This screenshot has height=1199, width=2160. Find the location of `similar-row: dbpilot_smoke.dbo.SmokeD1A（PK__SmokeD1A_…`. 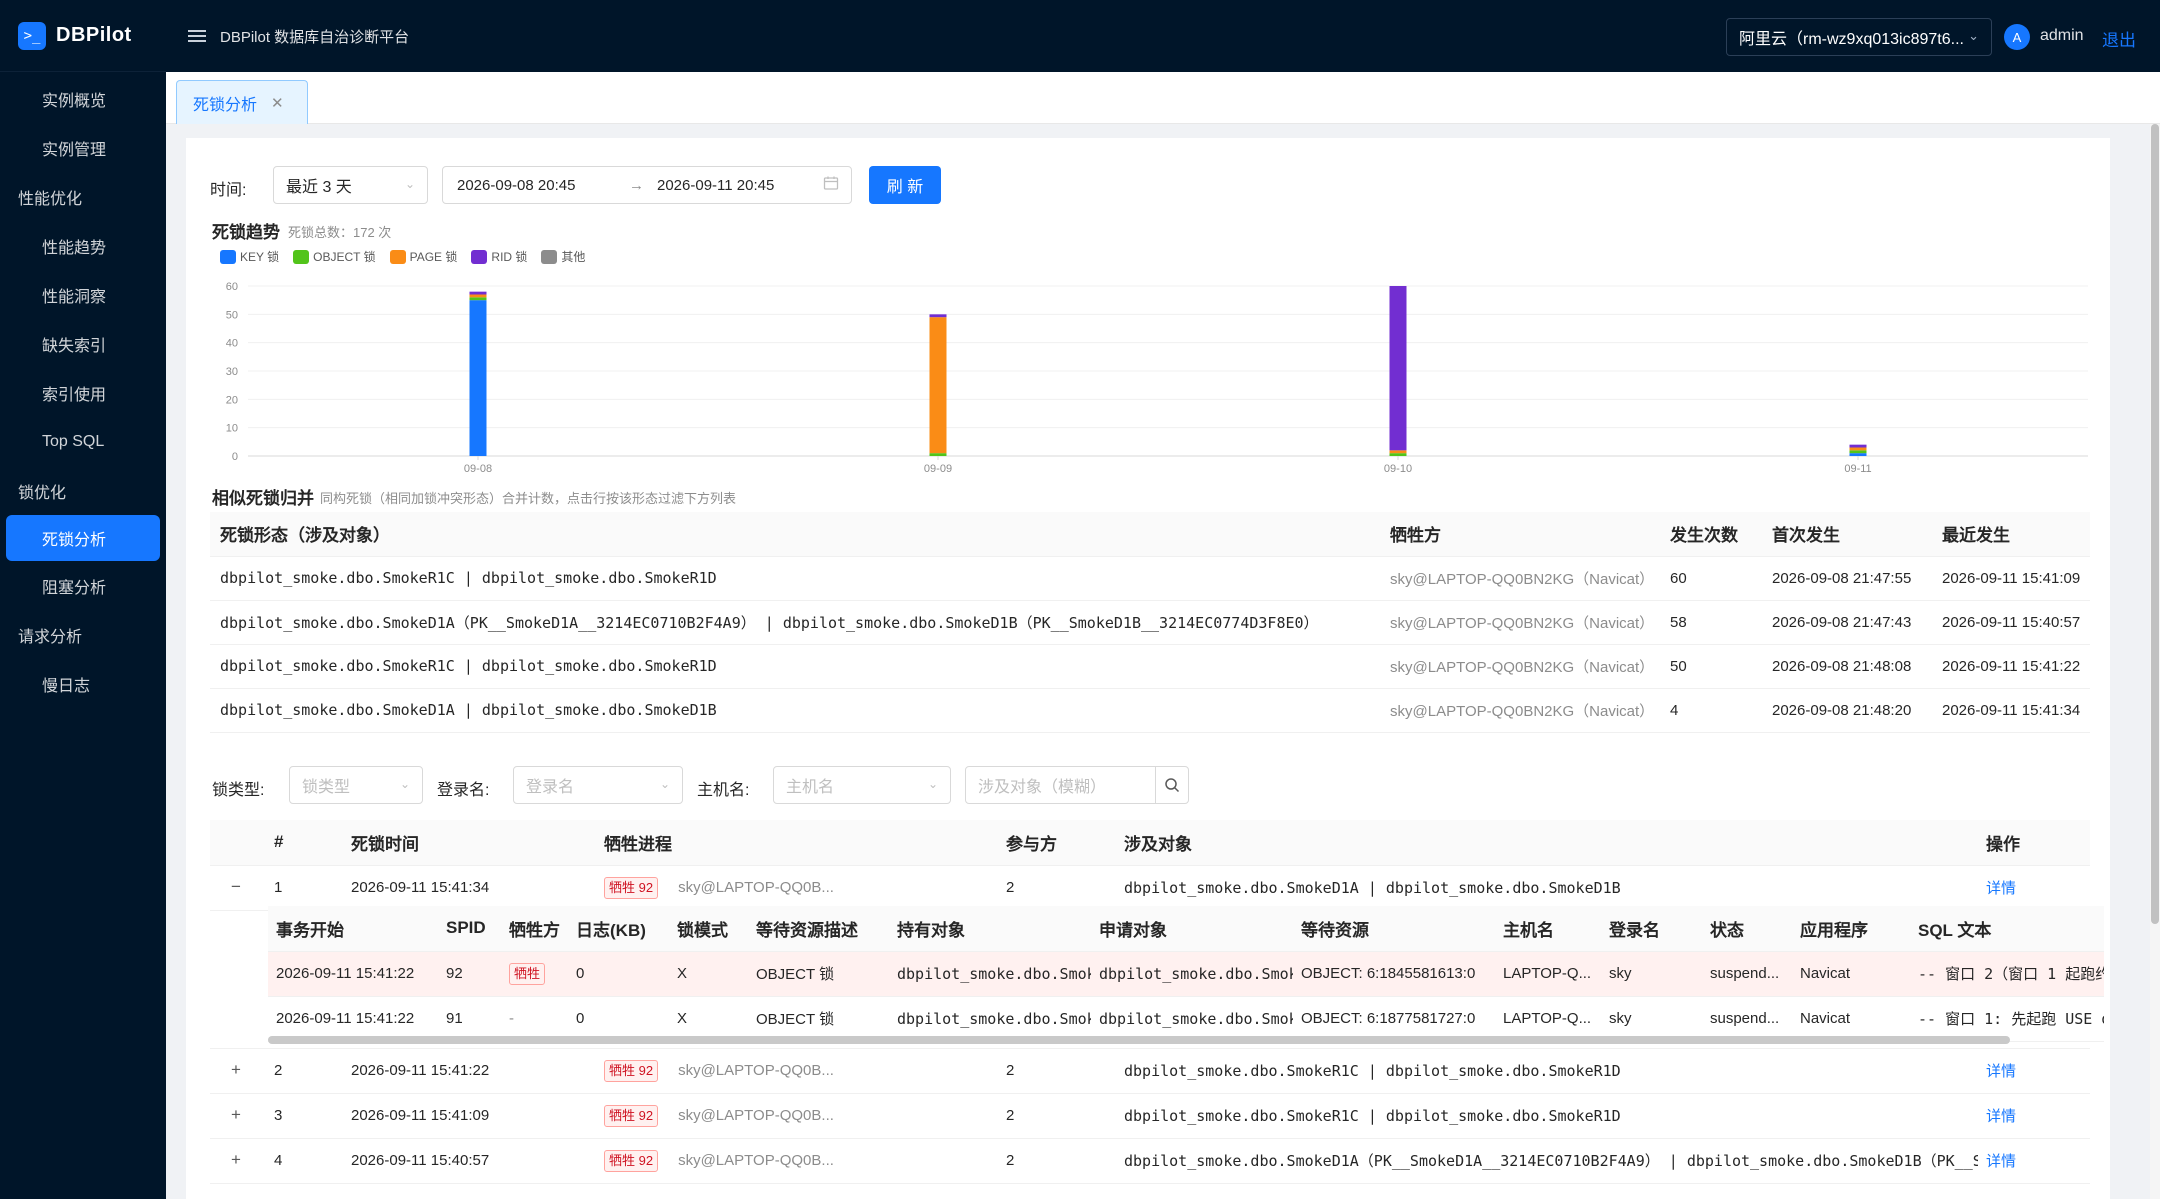

similar-row: dbpilot_smoke.dbo.SmokeD1A（PK__SmokeD1A_… is located at coordinates (1150, 622).